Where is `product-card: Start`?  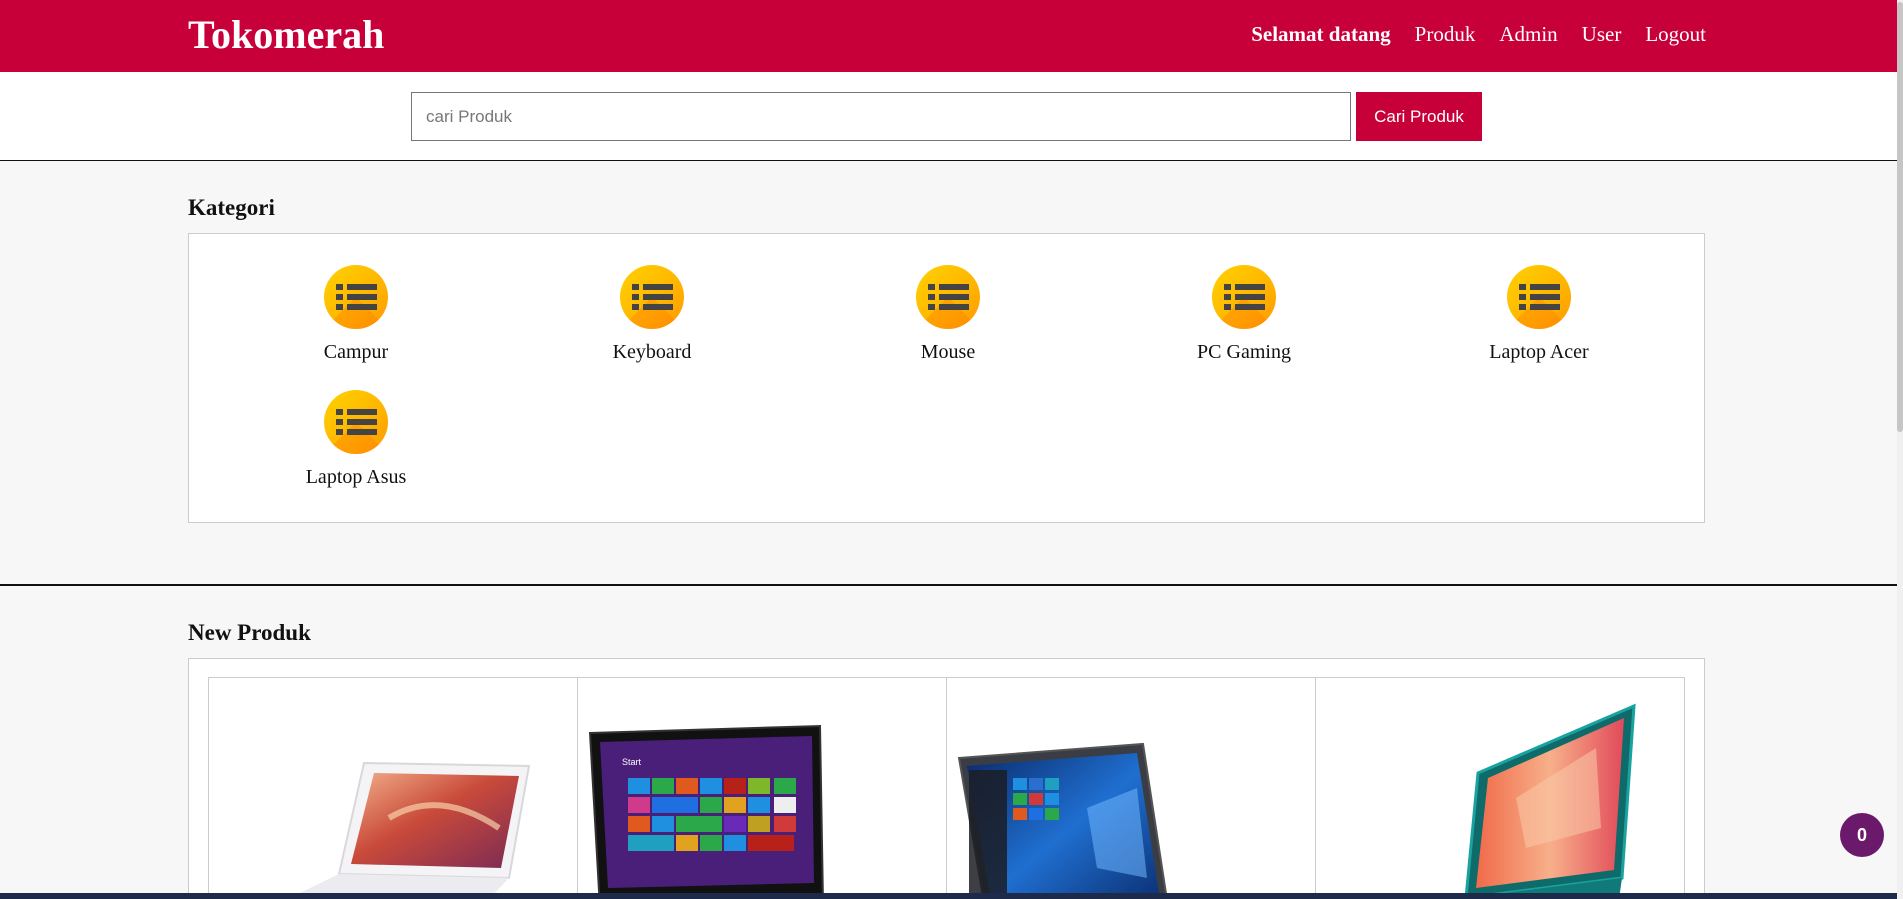 product-card: Start is located at coordinates (762, 788).